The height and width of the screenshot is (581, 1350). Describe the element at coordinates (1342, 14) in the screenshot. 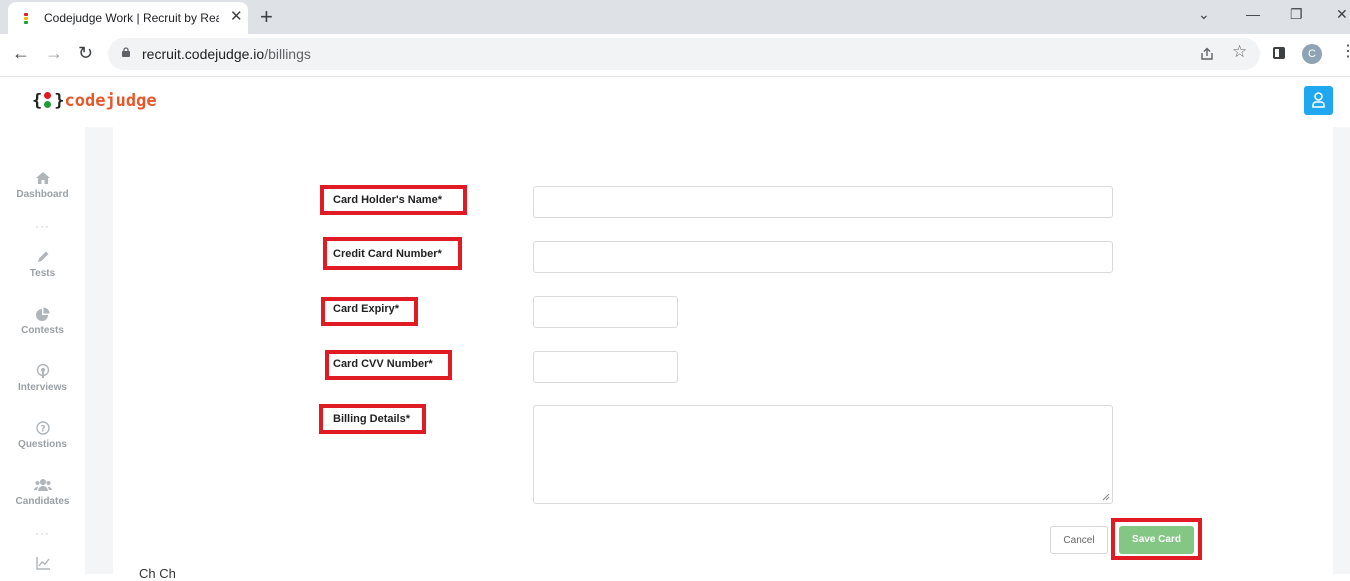

I see `close-window-button: ✕` at that location.